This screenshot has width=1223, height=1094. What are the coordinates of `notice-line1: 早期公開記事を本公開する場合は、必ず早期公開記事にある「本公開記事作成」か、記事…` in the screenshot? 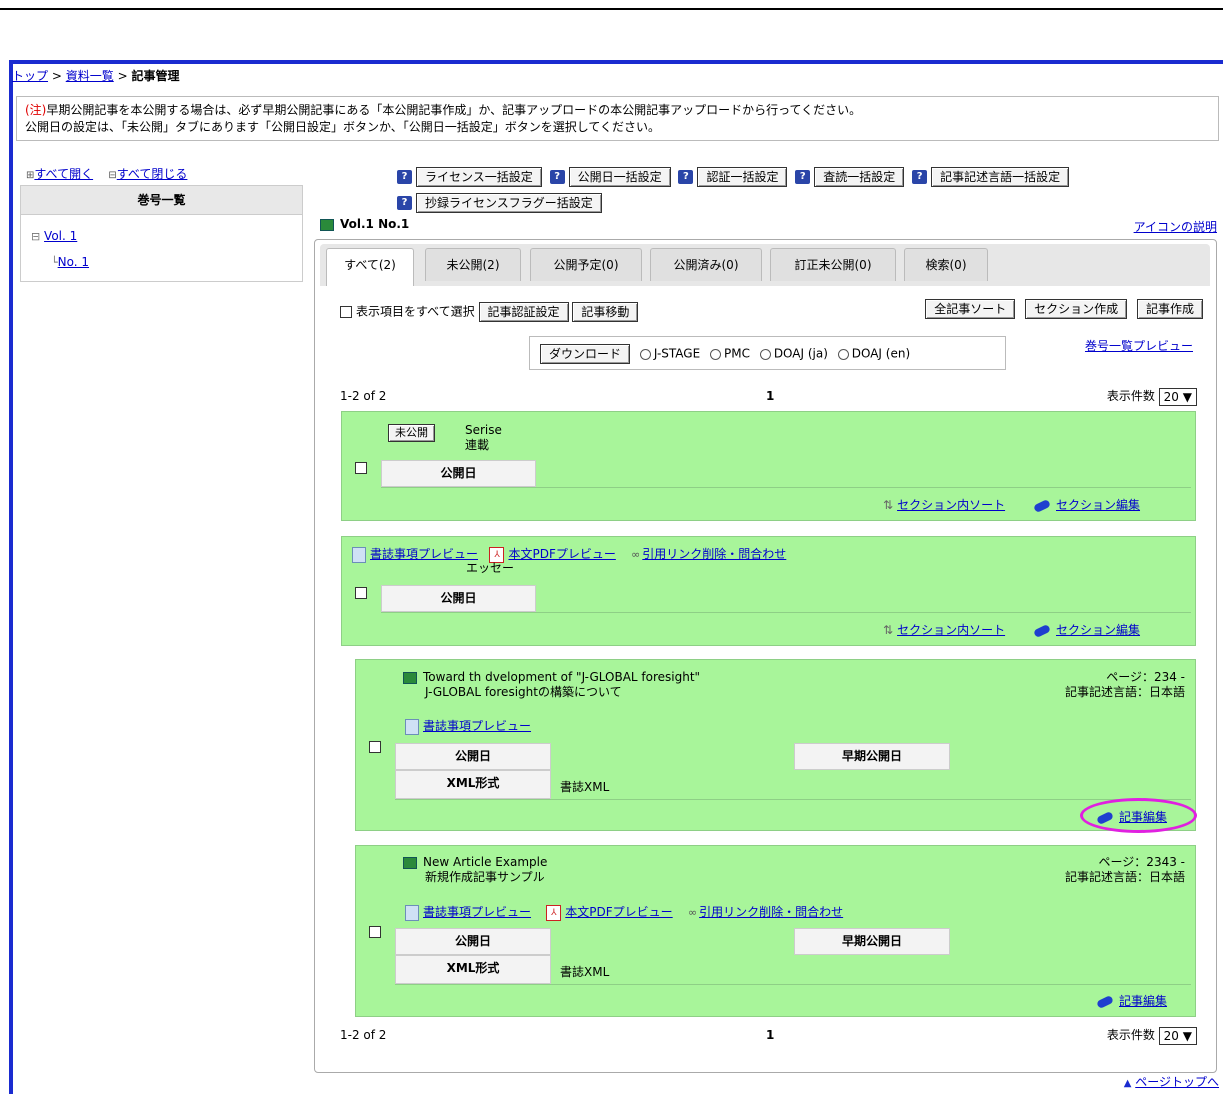 It's located at (454, 110).